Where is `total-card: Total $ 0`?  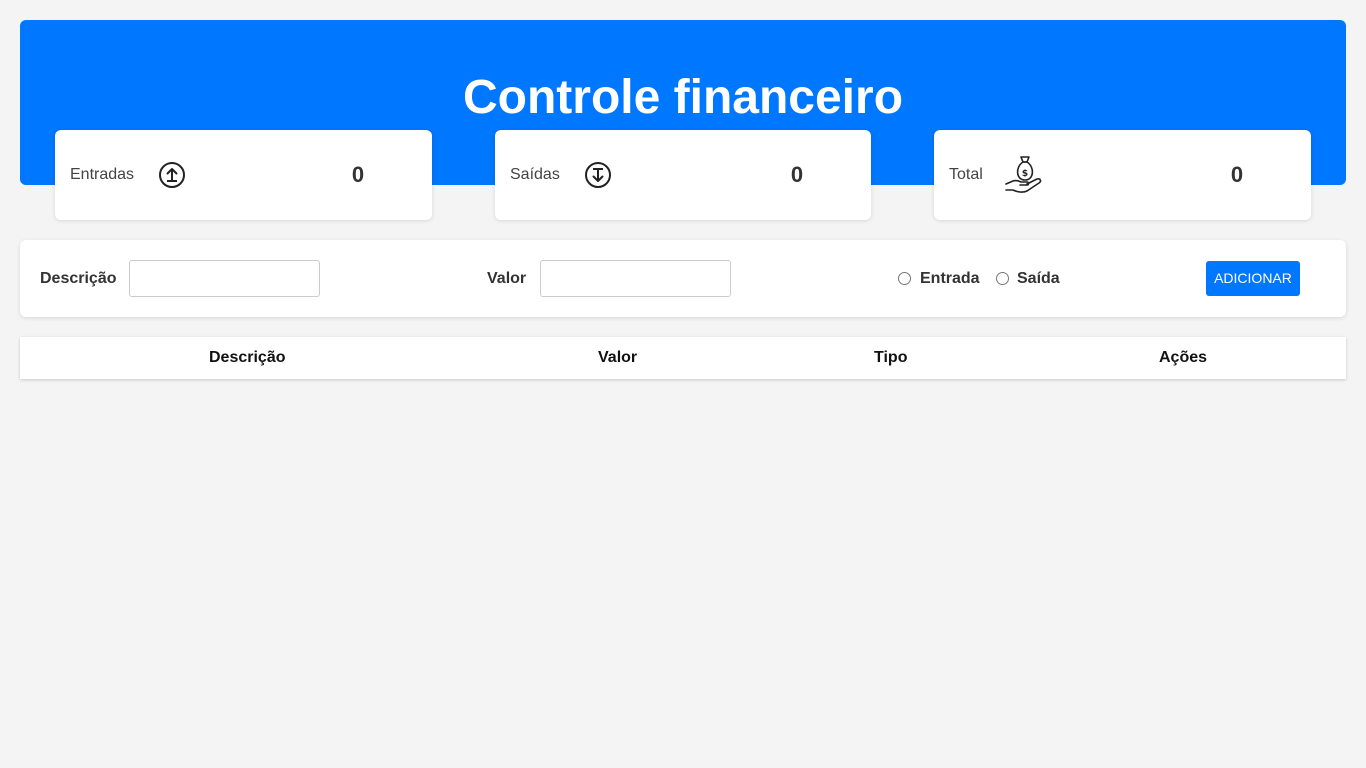 total-card: Total $ 0 is located at coordinates (1122, 175).